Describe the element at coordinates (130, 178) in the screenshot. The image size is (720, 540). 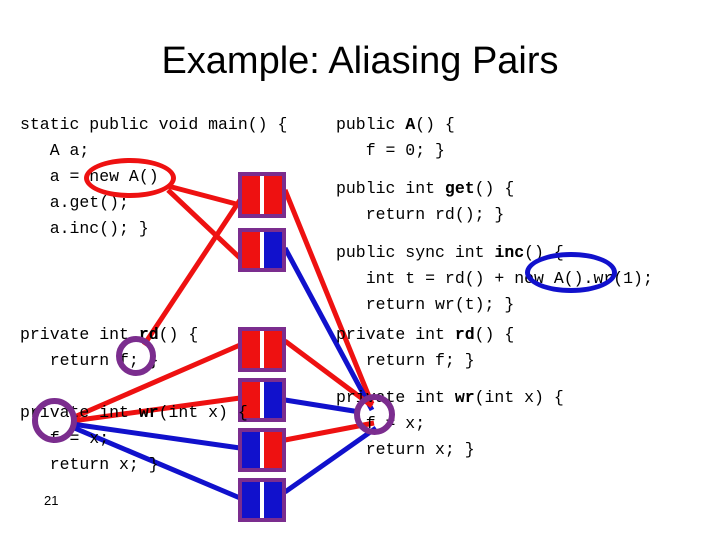
I see `red-highlight-ellipse-new-a` at that location.